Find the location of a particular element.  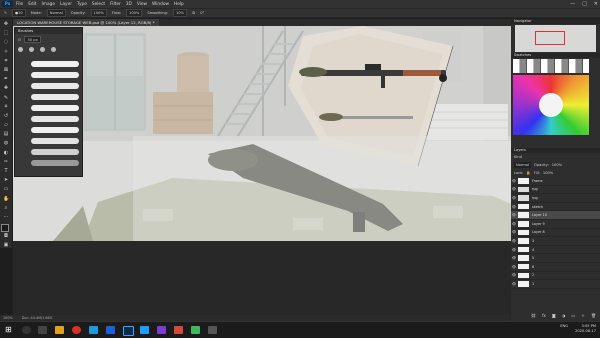

healing-tool-icon: ✚ is located at coordinates (6, 88).